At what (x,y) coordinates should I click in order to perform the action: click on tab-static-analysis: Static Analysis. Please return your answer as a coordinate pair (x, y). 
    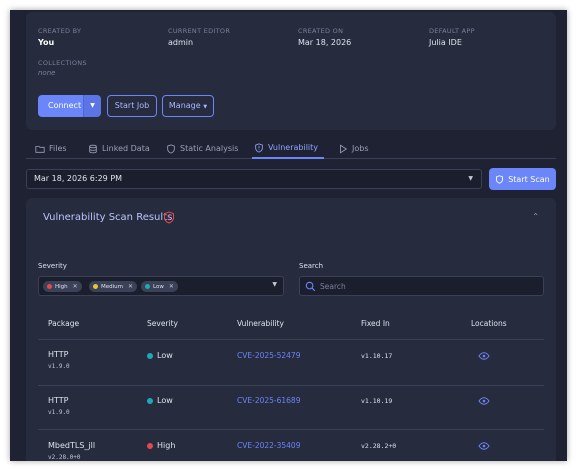
    Looking at the image, I should click on (202, 148).